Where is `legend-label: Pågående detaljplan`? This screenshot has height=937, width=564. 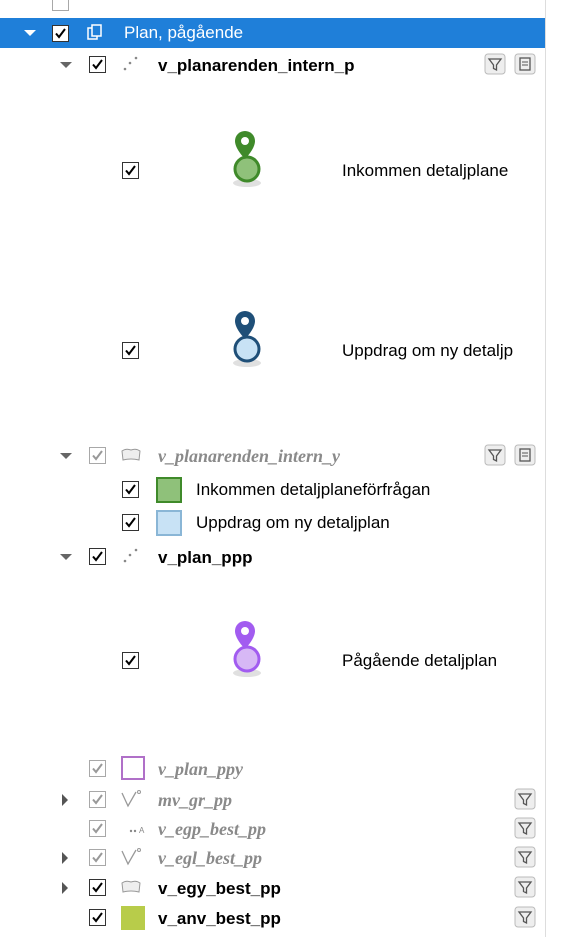 legend-label: Pågående detaljplan is located at coordinates (420, 660).